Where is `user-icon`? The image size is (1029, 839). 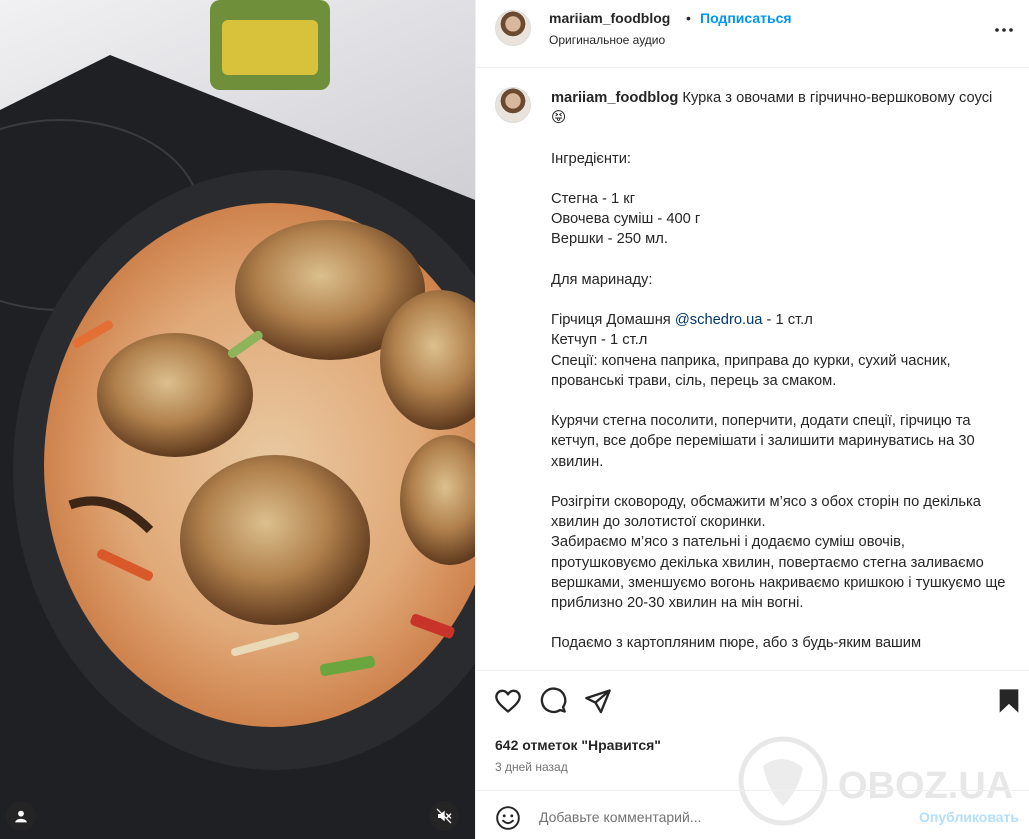 user-icon is located at coordinates (21, 816).